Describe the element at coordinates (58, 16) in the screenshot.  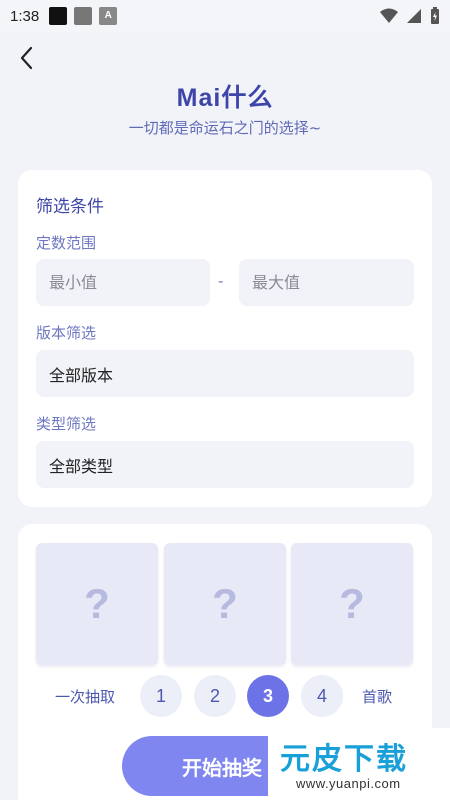
I see `notification-icon` at that location.